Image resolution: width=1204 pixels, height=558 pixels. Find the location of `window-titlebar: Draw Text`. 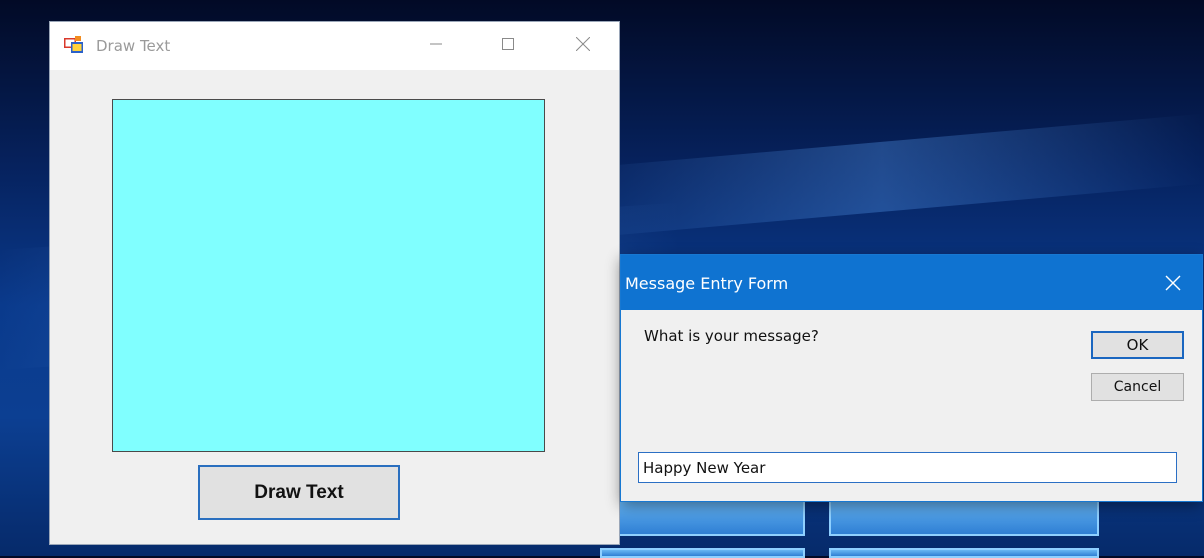

window-titlebar: Draw Text is located at coordinates (334, 46).